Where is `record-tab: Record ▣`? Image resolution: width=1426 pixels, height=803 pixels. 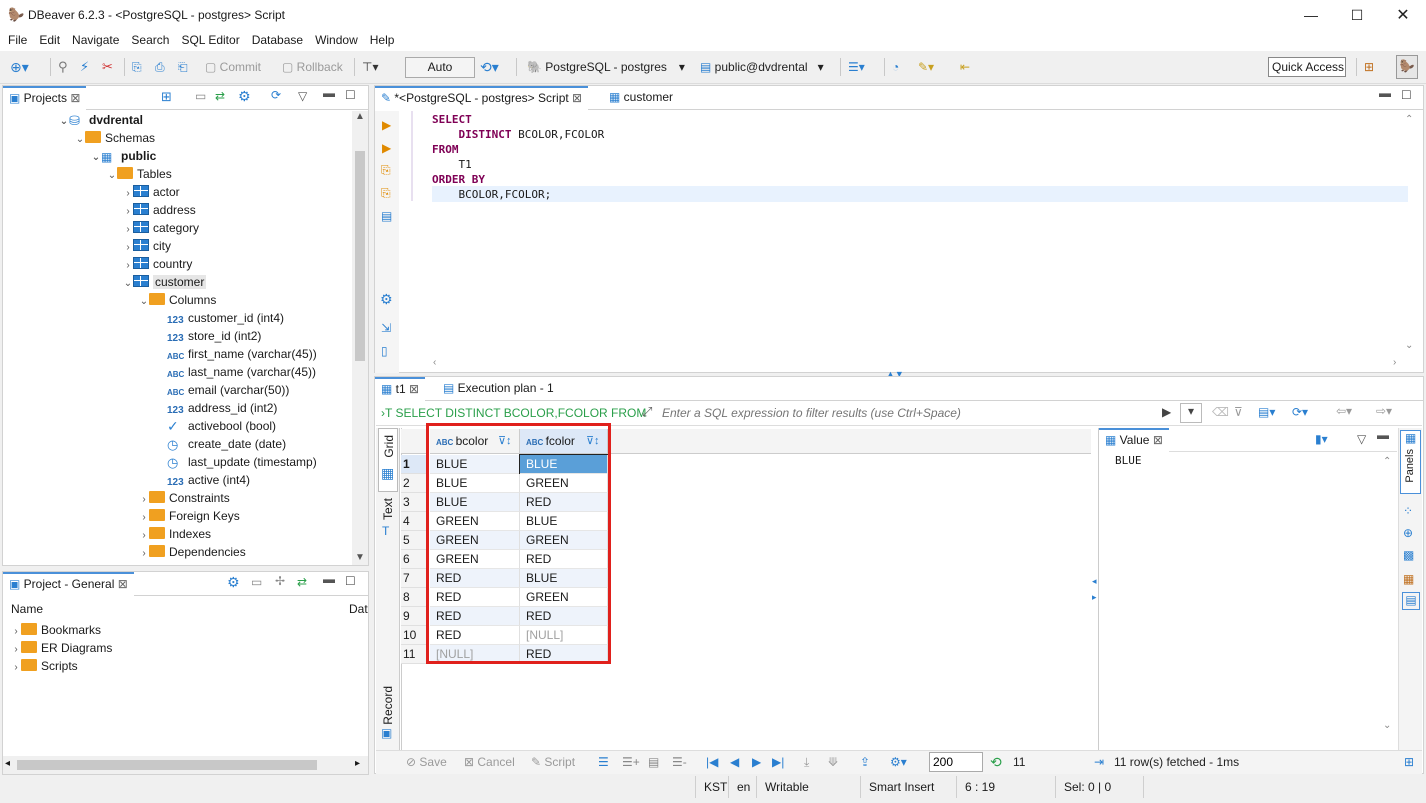 record-tab: Record ▣ is located at coordinates (388, 714).